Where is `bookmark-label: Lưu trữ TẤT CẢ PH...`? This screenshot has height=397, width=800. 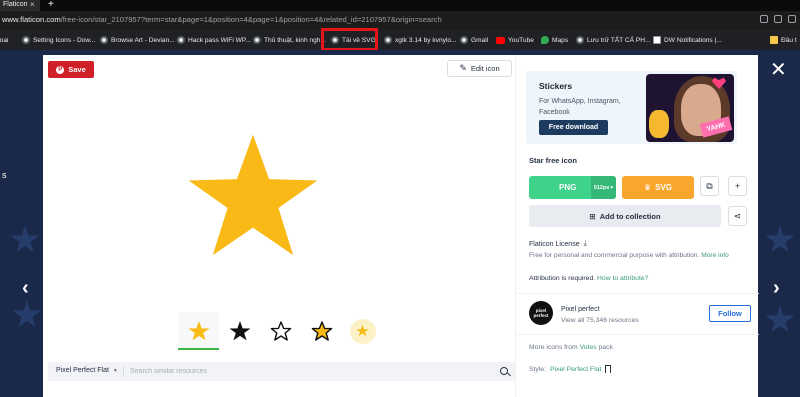
bookmark-label: Lưu trữ TẤT CẢ PH... is located at coordinates (619, 40).